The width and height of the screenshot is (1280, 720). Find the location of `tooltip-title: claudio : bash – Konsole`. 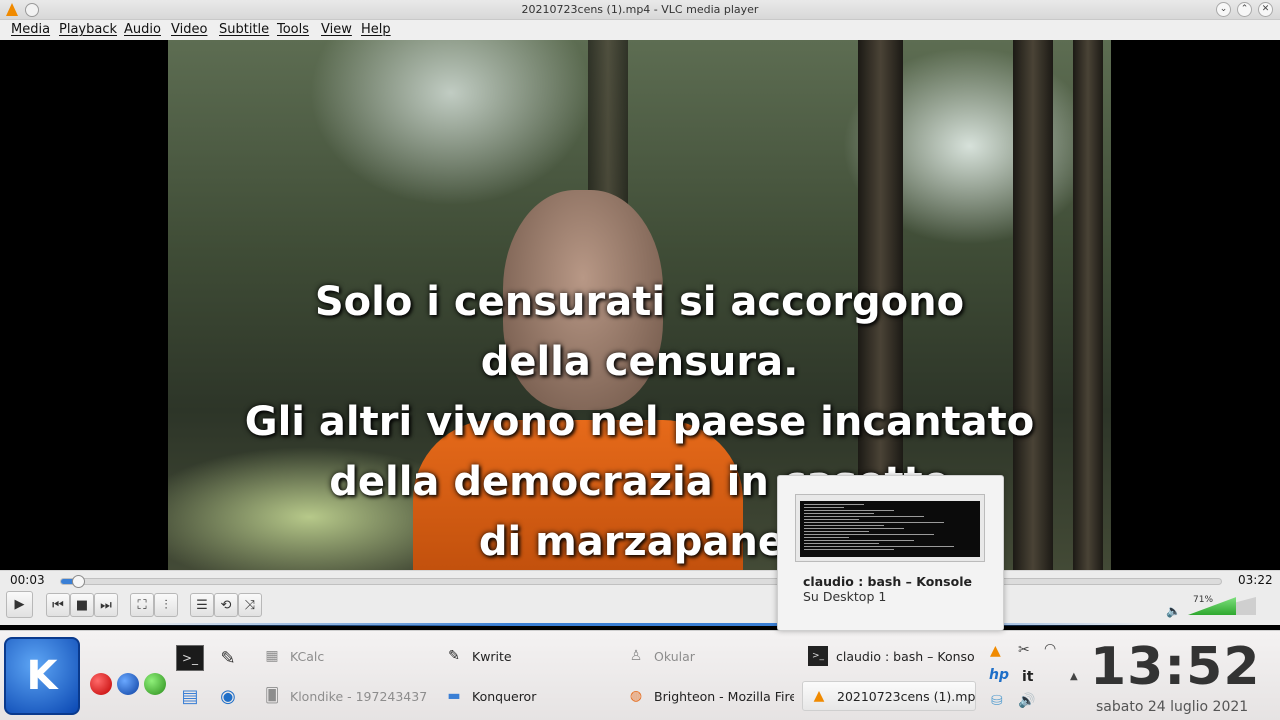

tooltip-title: claudio : bash – Konsole is located at coordinates (887, 581).